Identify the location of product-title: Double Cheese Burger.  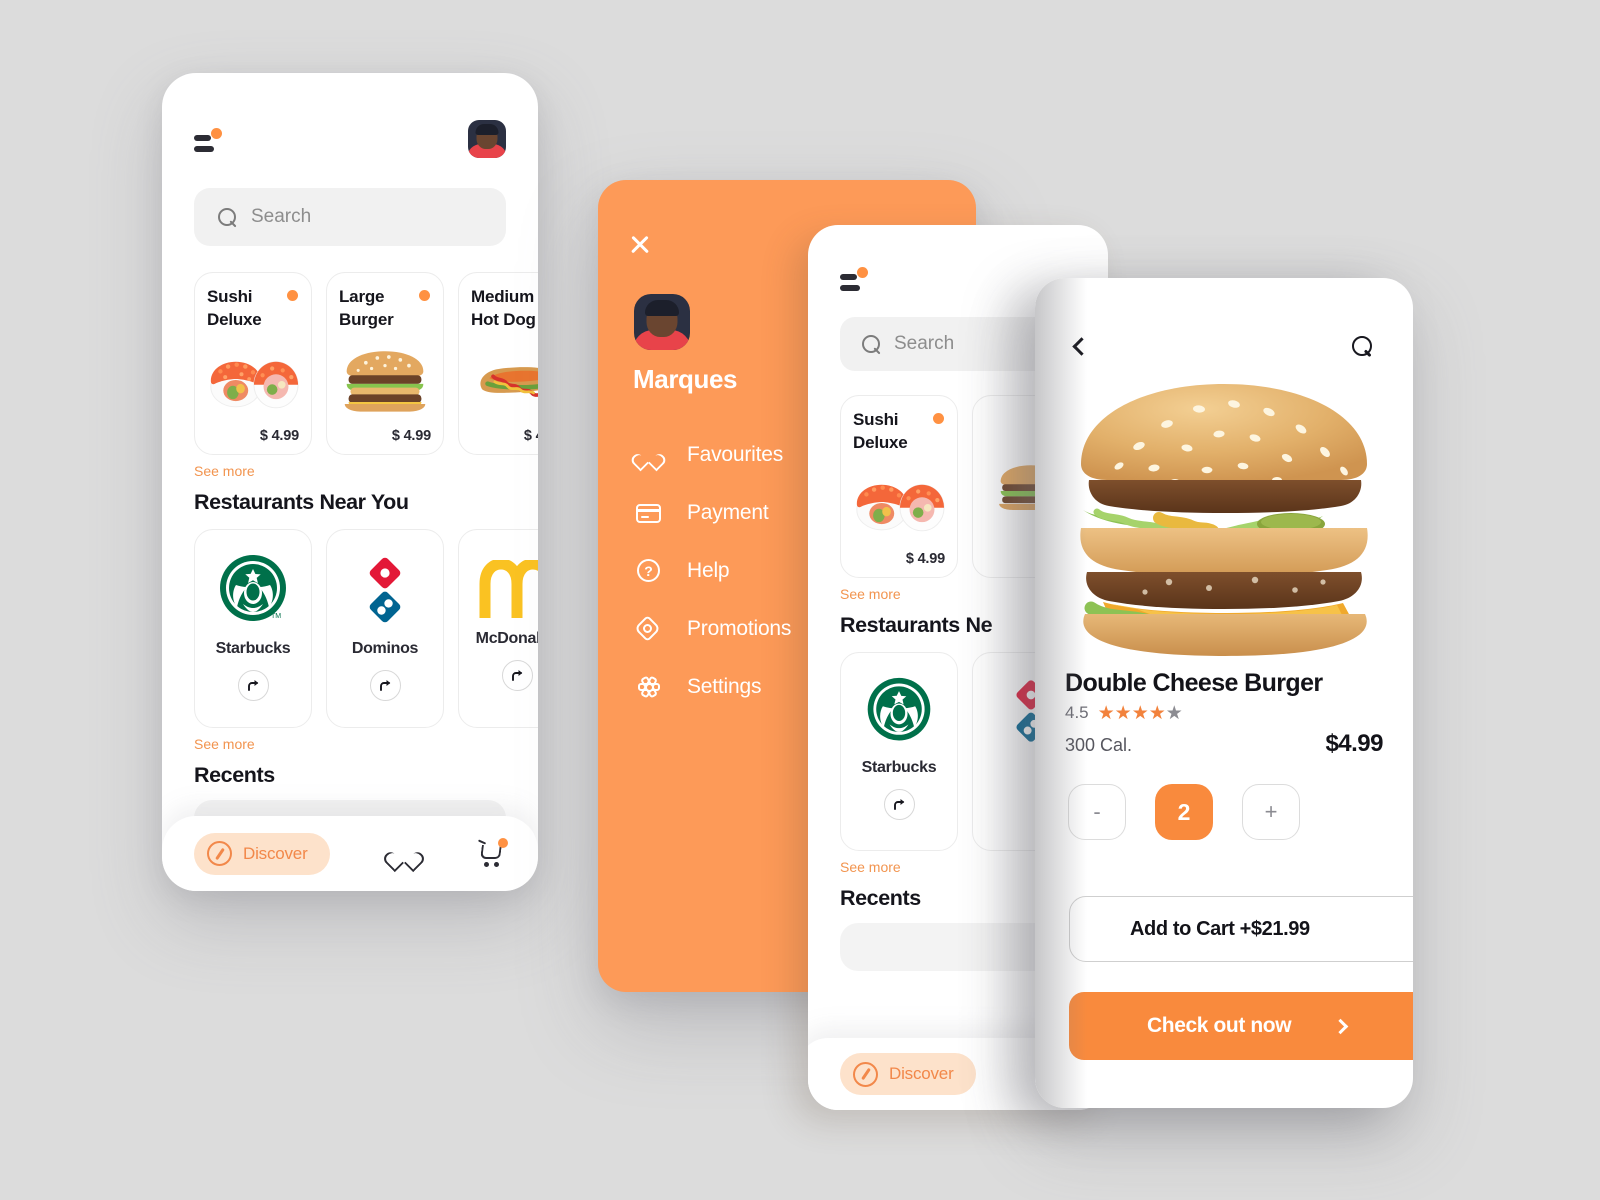
(1194, 683).